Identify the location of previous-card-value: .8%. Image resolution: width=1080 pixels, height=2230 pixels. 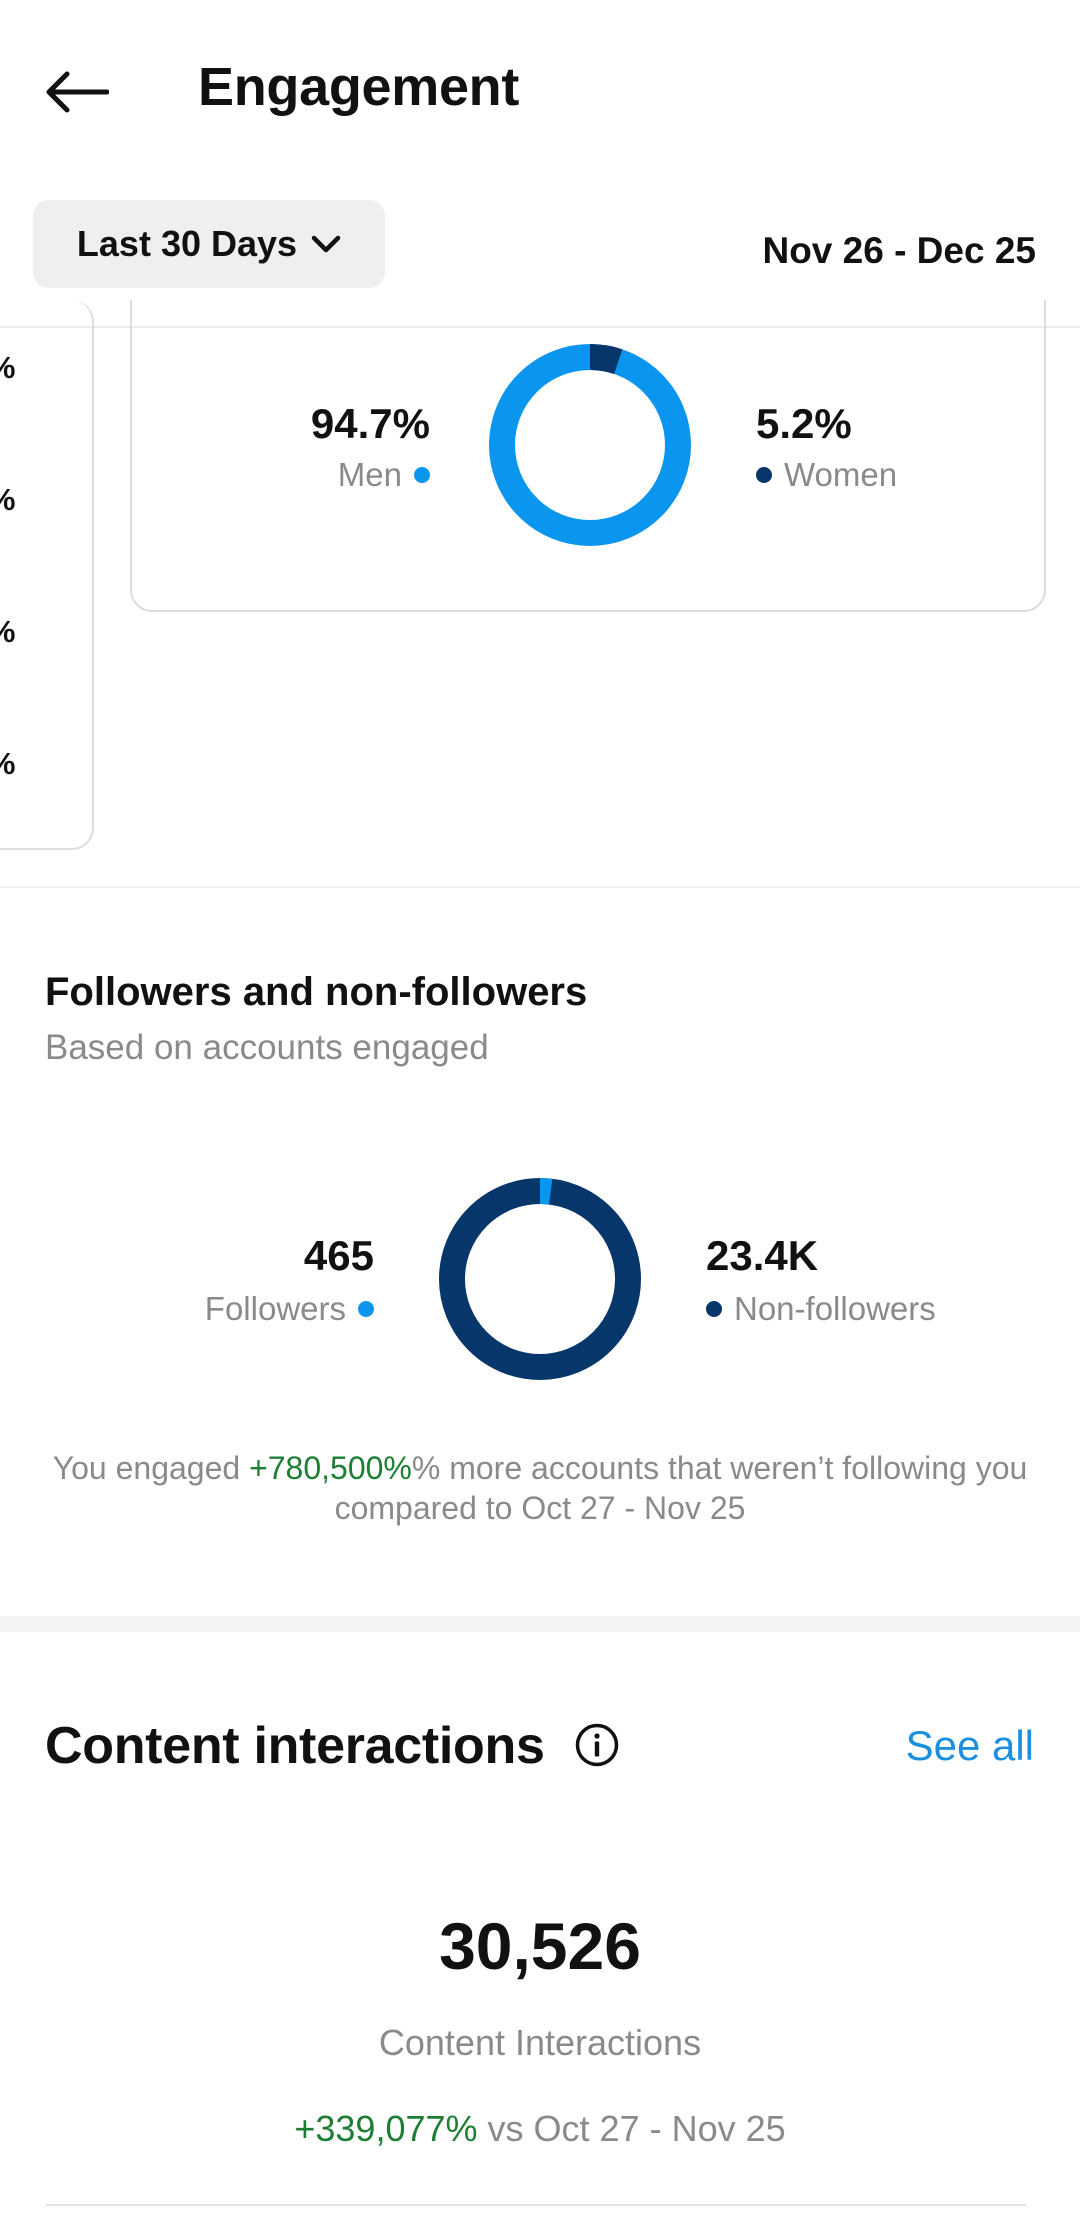
(7, 764).